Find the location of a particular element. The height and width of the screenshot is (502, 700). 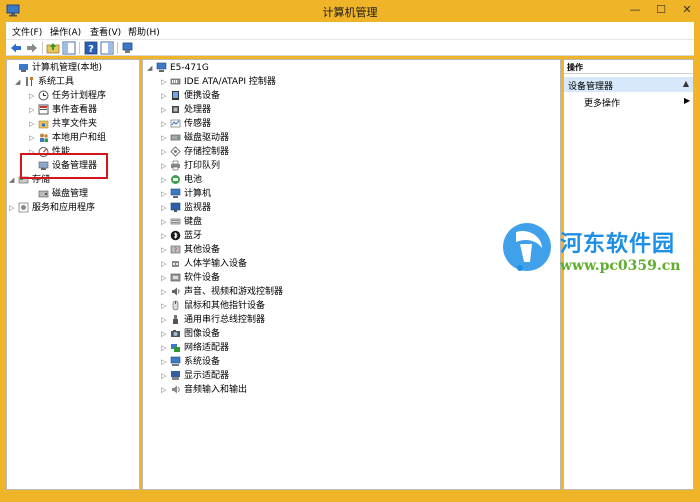

device-category-item: ▷ 打印队列 is located at coordinates (190, 166).